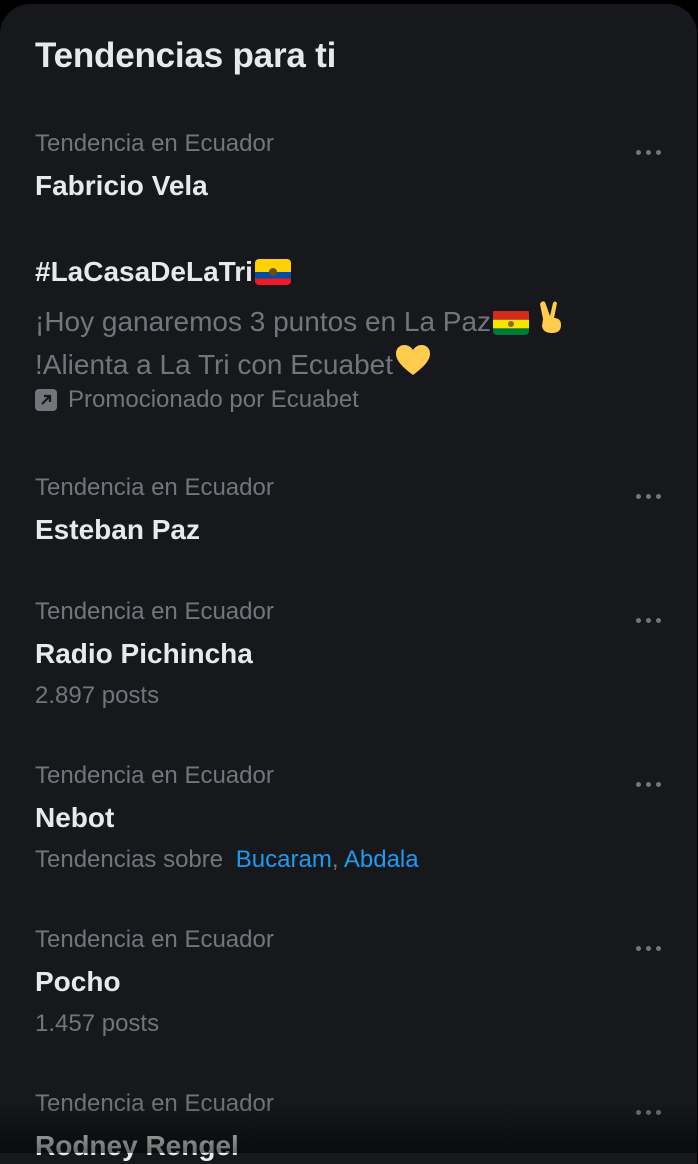 This screenshot has width=698, height=1164. What do you see at coordinates (213, 399) in the screenshot?
I see `promoted-by-label: Promocionado por Ecuabet` at bounding box center [213, 399].